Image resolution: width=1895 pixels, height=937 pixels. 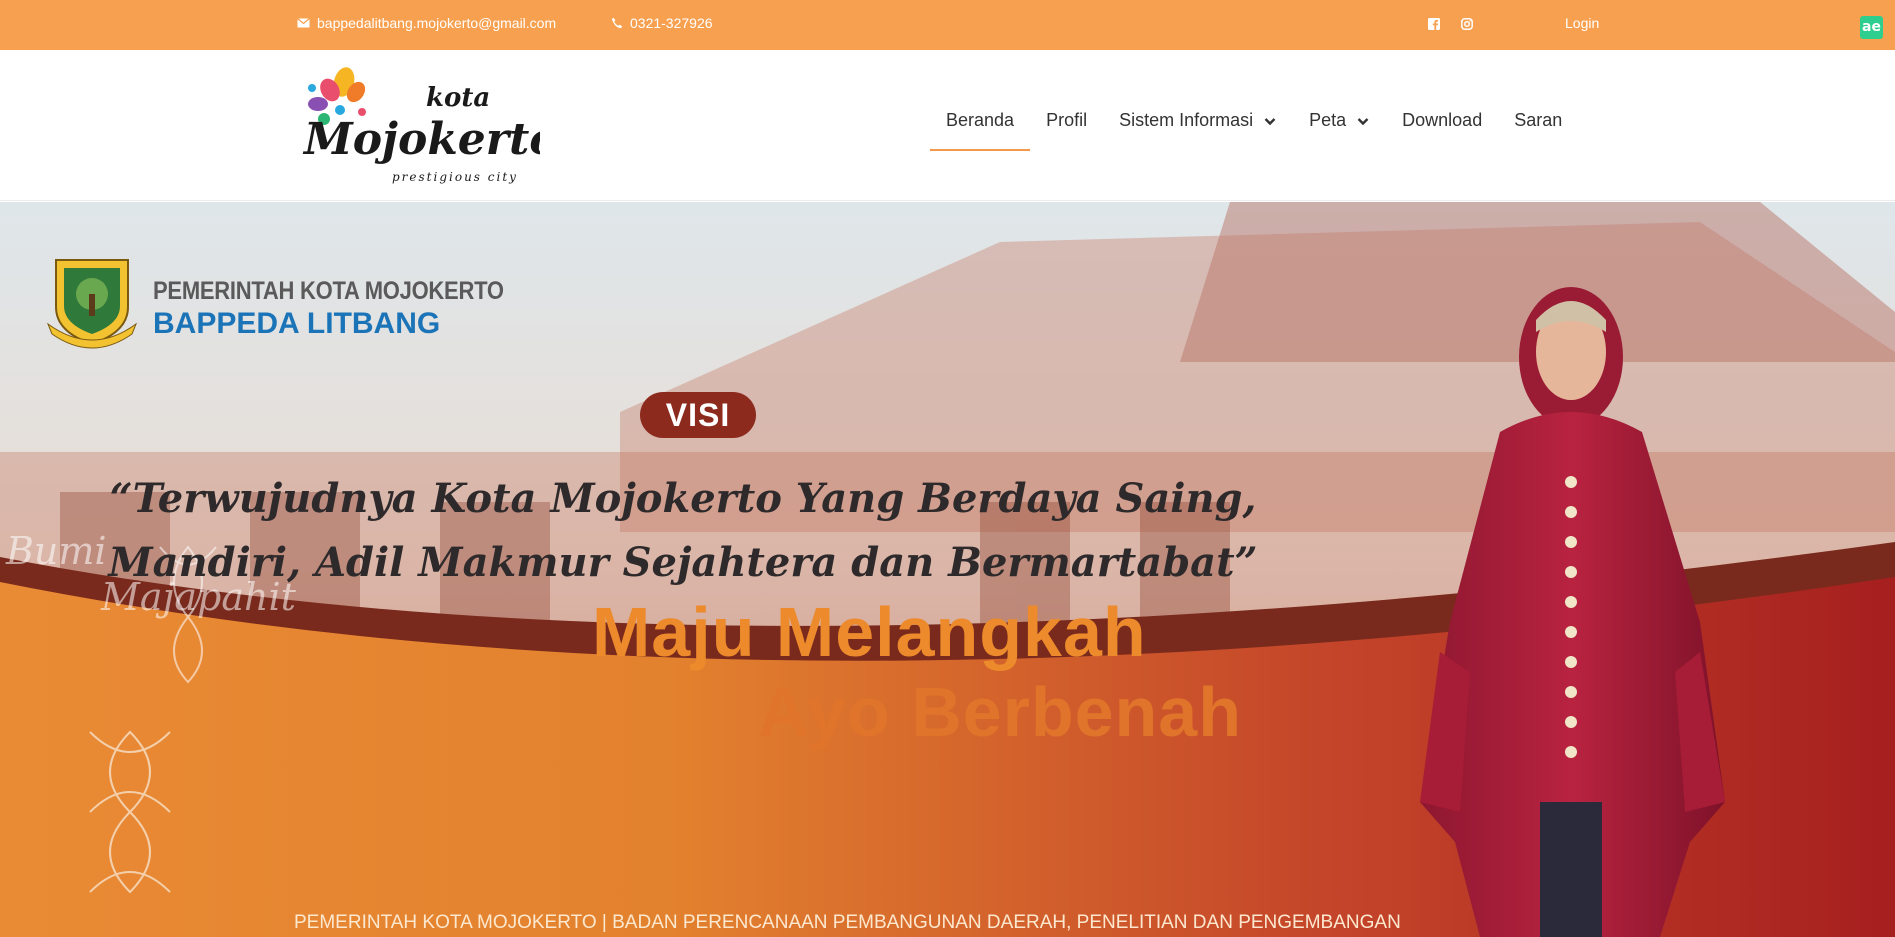 I want to click on agency-title: BAPPEDA LITBANG, so click(x=297, y=323).